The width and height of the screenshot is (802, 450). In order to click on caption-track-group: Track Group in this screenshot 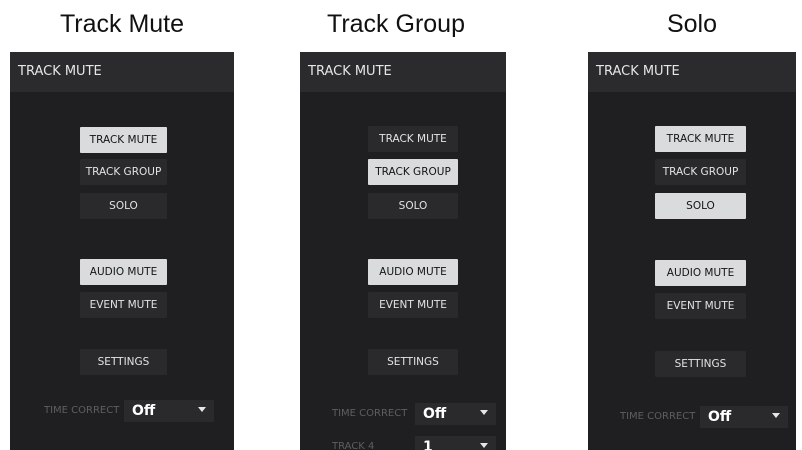, I will do `click(395, 24)`.